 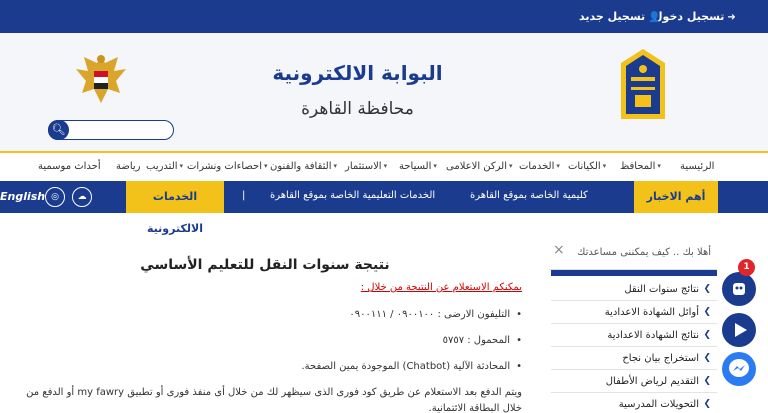 I want to click on nav-label: المحافظ, so click(x=638, y=166).